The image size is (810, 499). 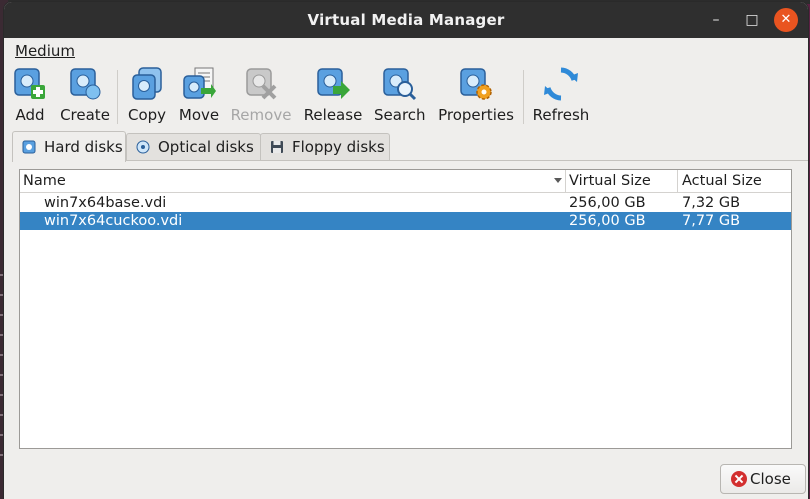 I want to click on move-button: Move, so click(x=199, y=97).